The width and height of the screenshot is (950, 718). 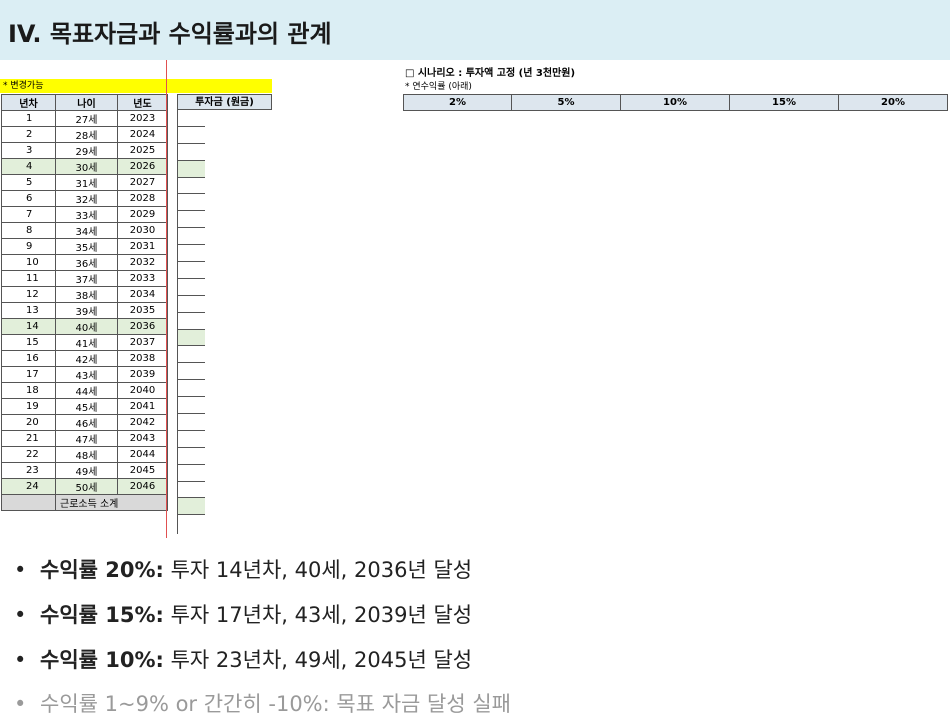 What do you see at coordinates (142, 150) in the screenshot?
I see `cell-year: 2025` at bounding box center [142, 150].